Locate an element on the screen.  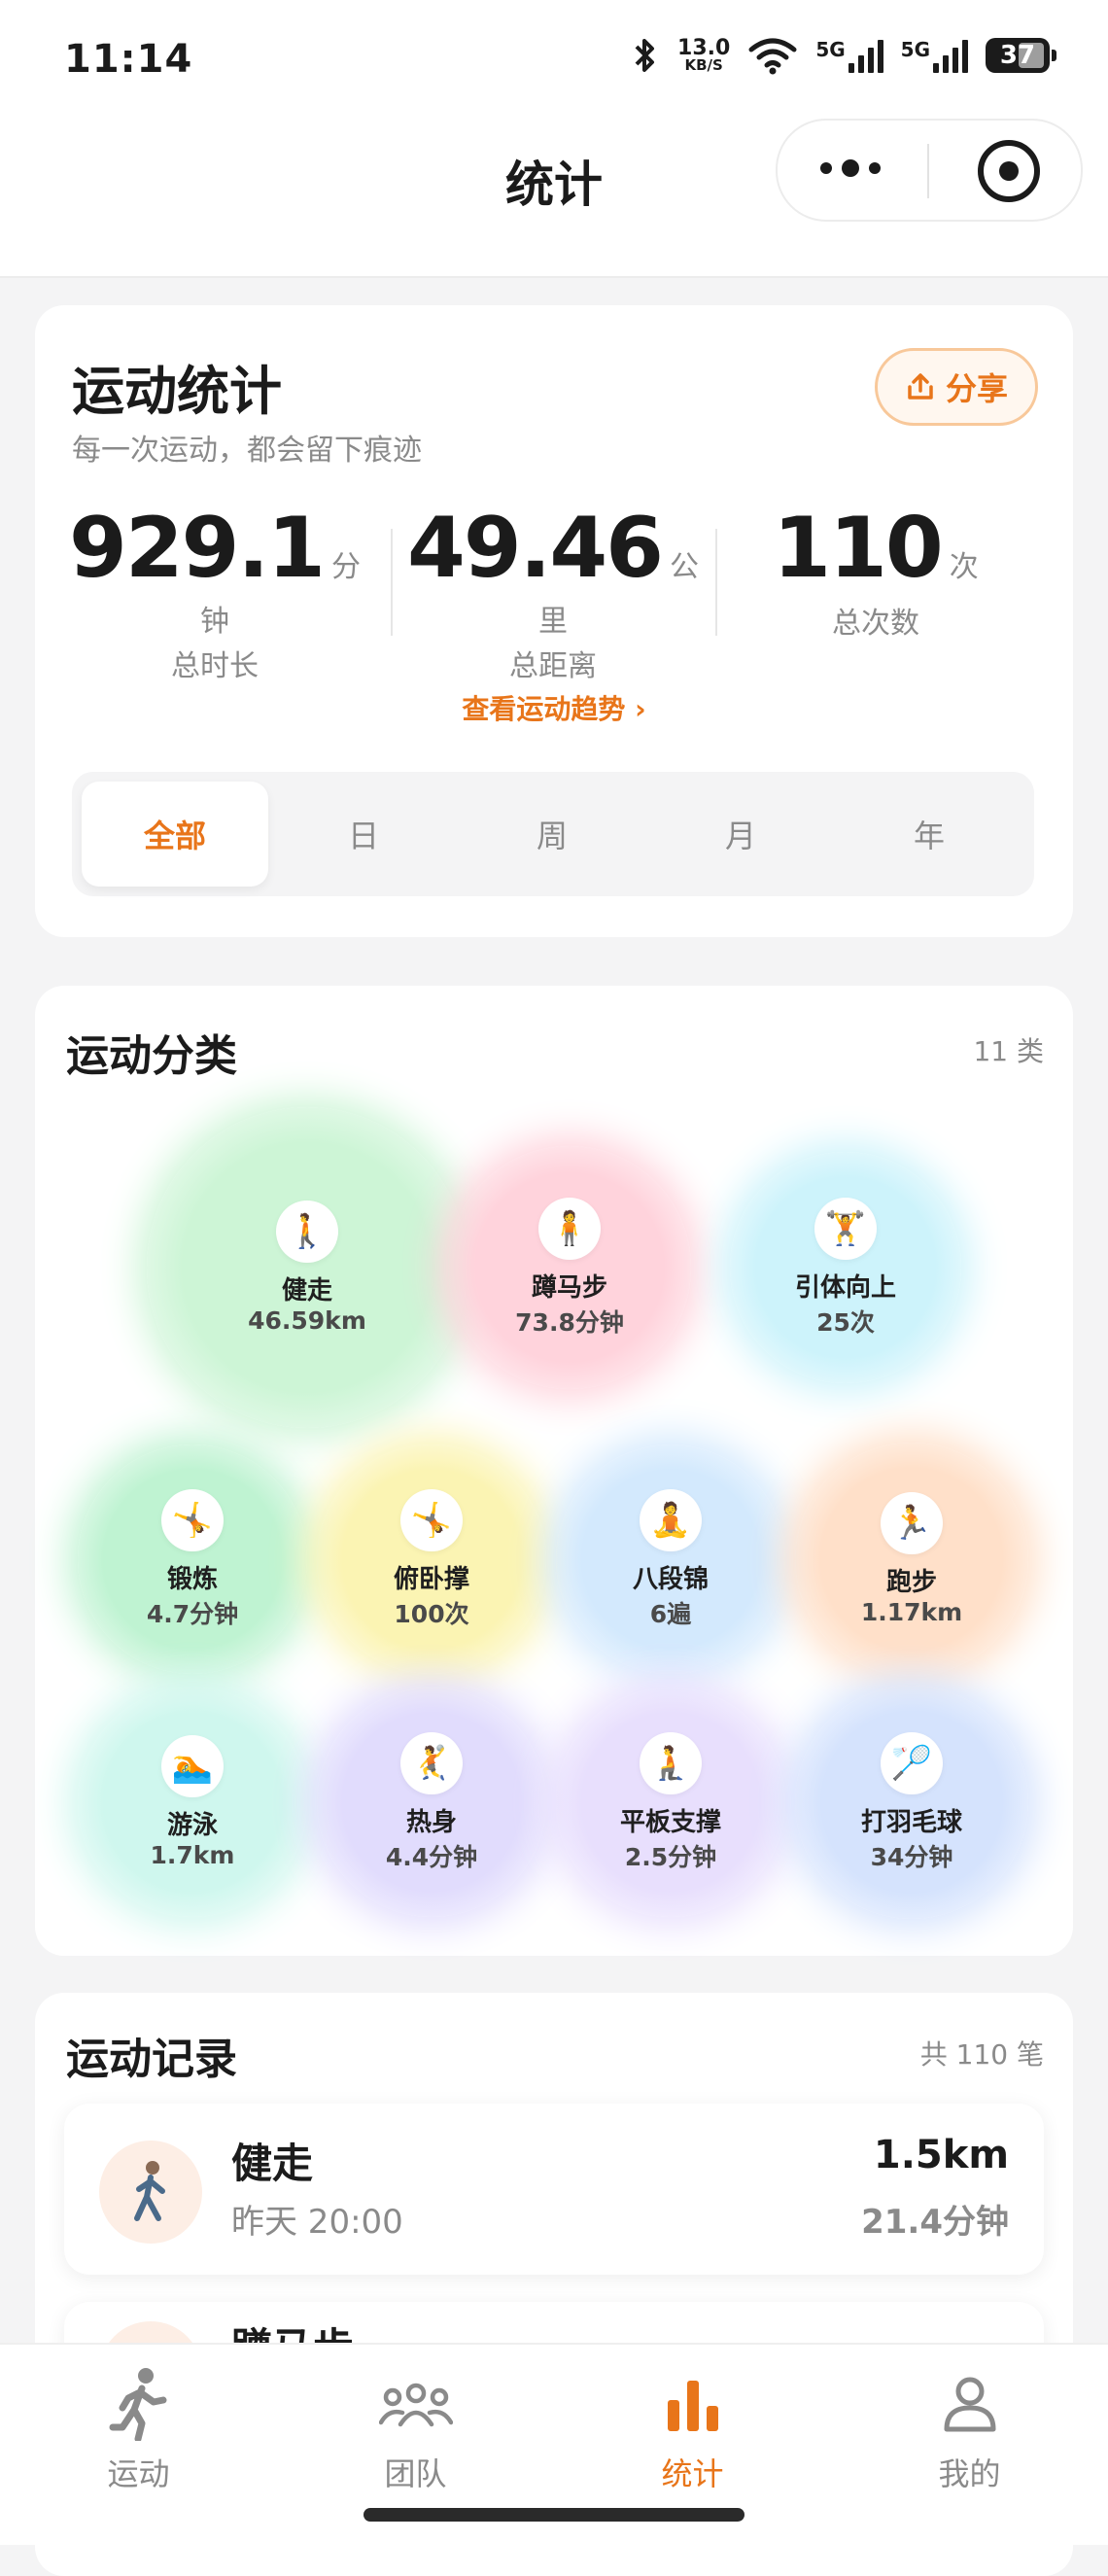
tab-year: 年 is located at coordinates (929, 835).